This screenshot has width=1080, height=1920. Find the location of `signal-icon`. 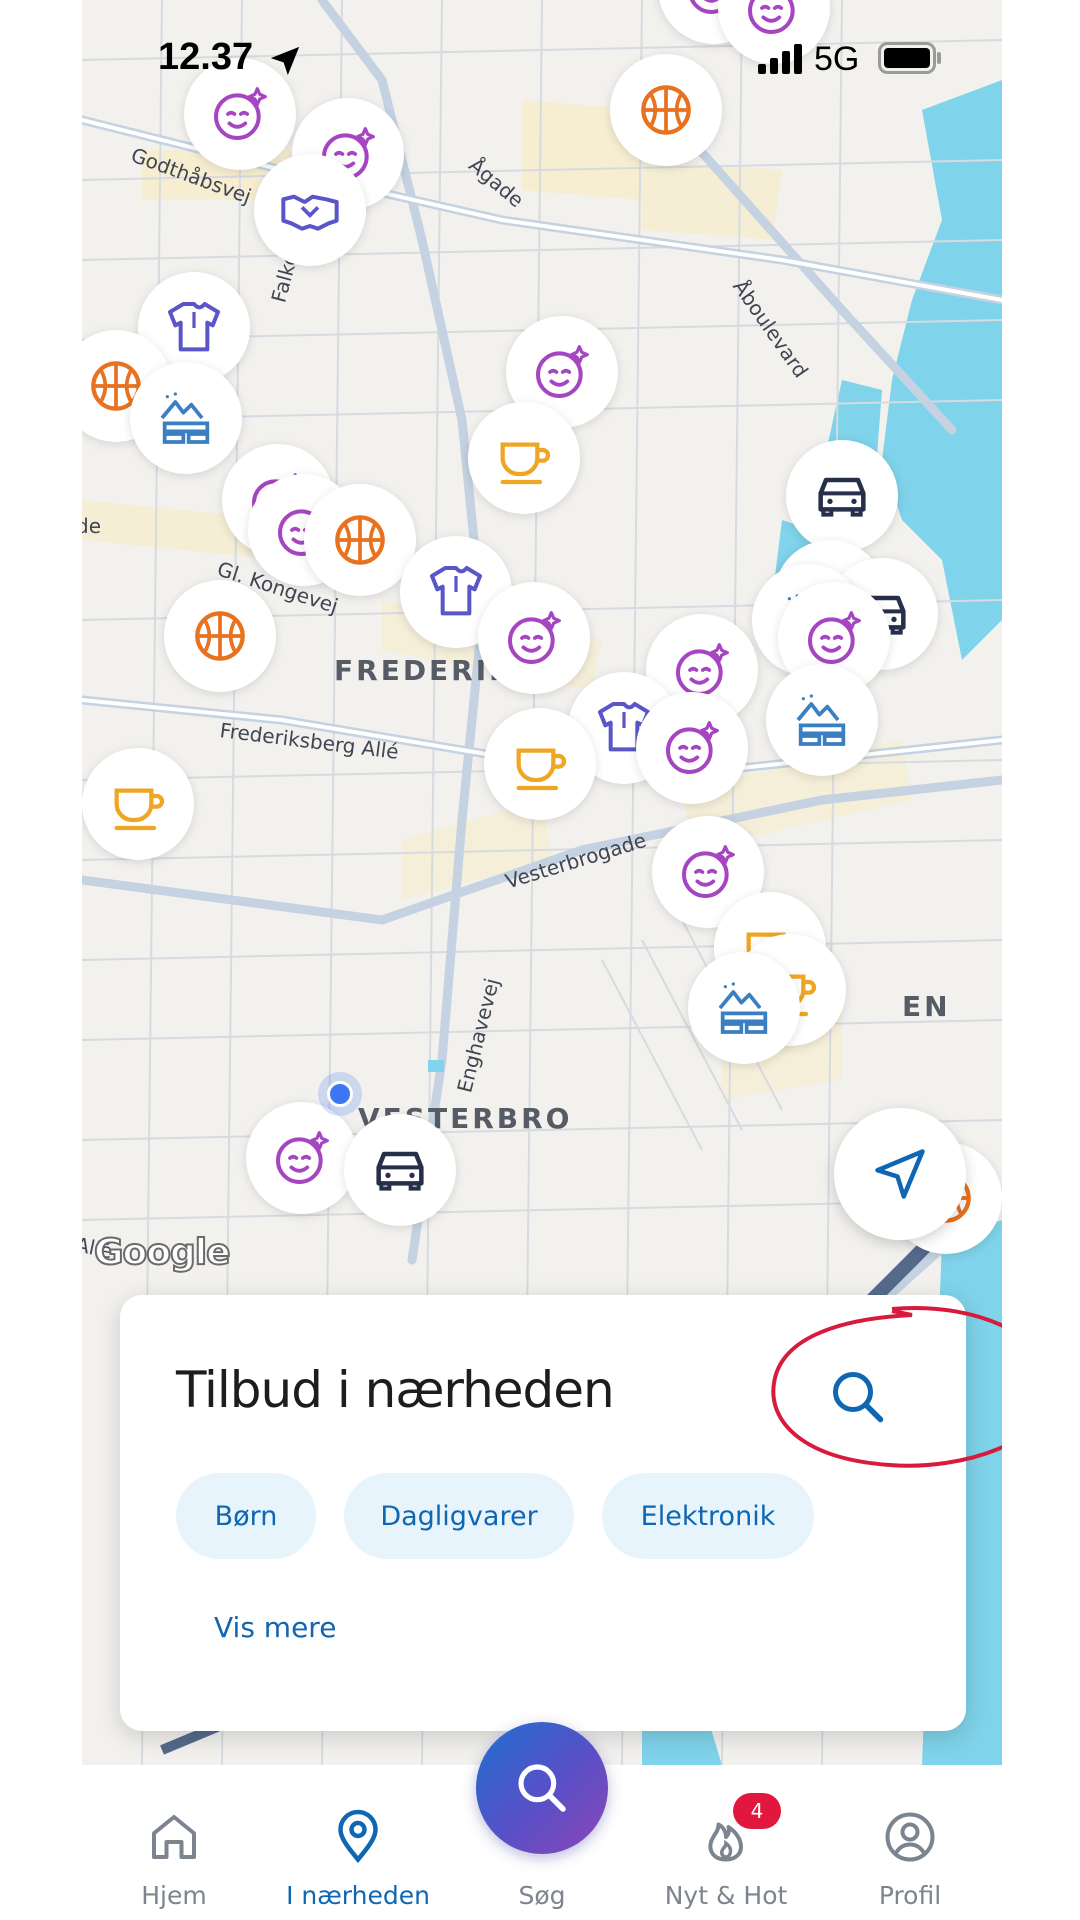

signal-icon is located at coordinates (780, 59).